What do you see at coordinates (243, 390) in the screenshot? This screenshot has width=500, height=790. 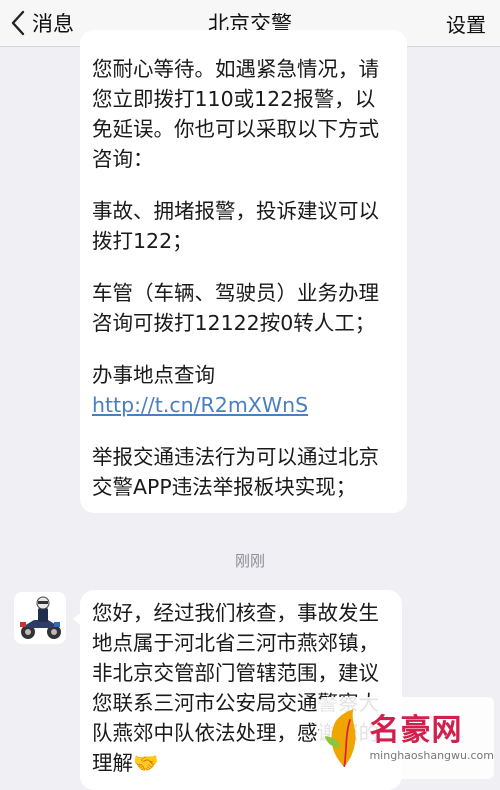 I see `message-paragraph: 办事地点查询 http://t.cn/R2mXWnS` at bounding box center [243, 390].